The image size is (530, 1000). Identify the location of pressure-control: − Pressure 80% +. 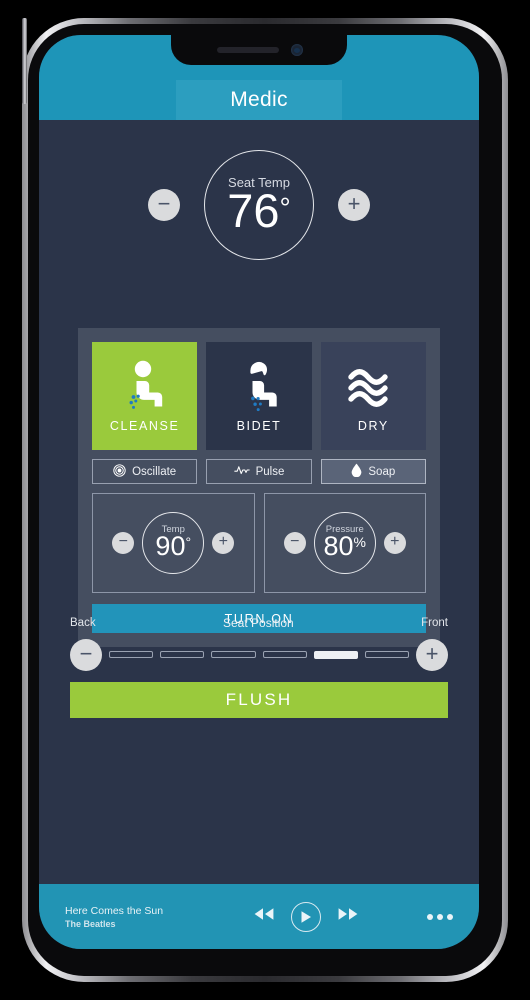
(344, 543).